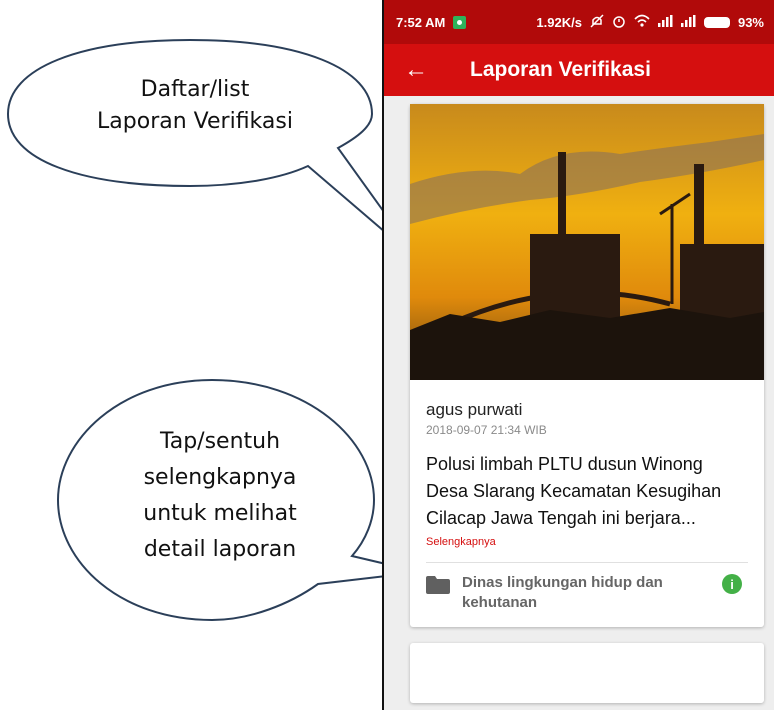 The height and width of the screenshot is (710, 774). Describe the element at coordinates (716, 22) in the screenshot. I see `battery-icon` at that location.